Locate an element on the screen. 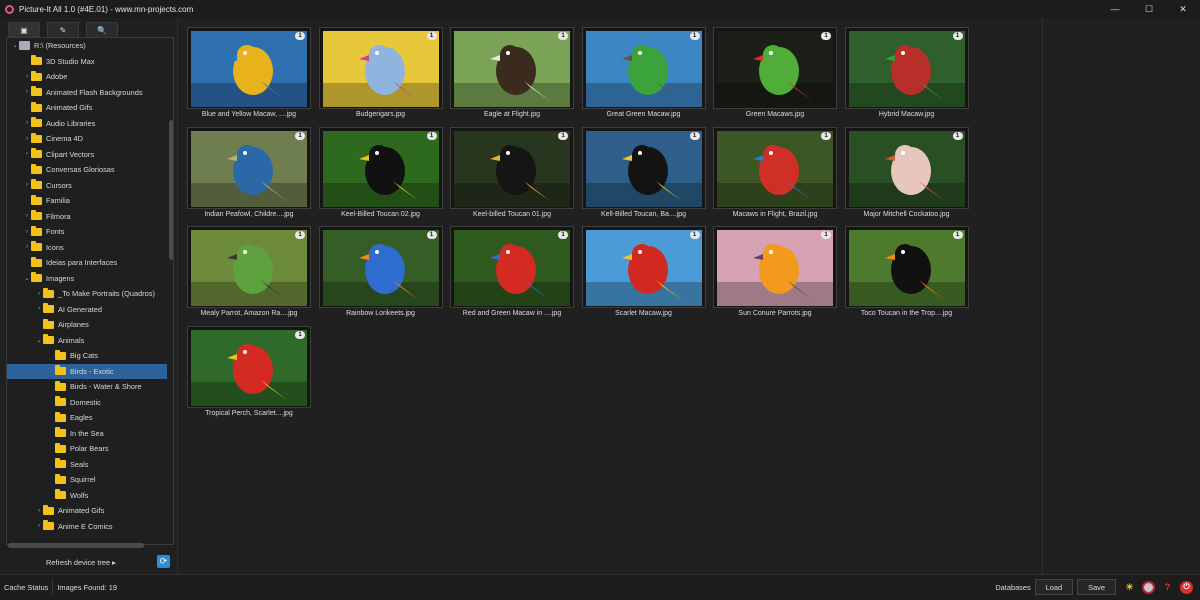 This screenshot has width=1200, height=600. tree-item: › Filmora is located at coordinates (87, 217).